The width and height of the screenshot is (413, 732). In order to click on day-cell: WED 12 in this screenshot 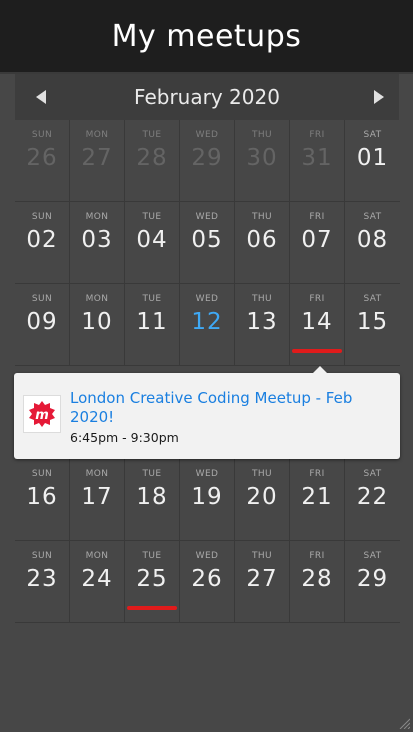, I will do `click(207, 325)`.